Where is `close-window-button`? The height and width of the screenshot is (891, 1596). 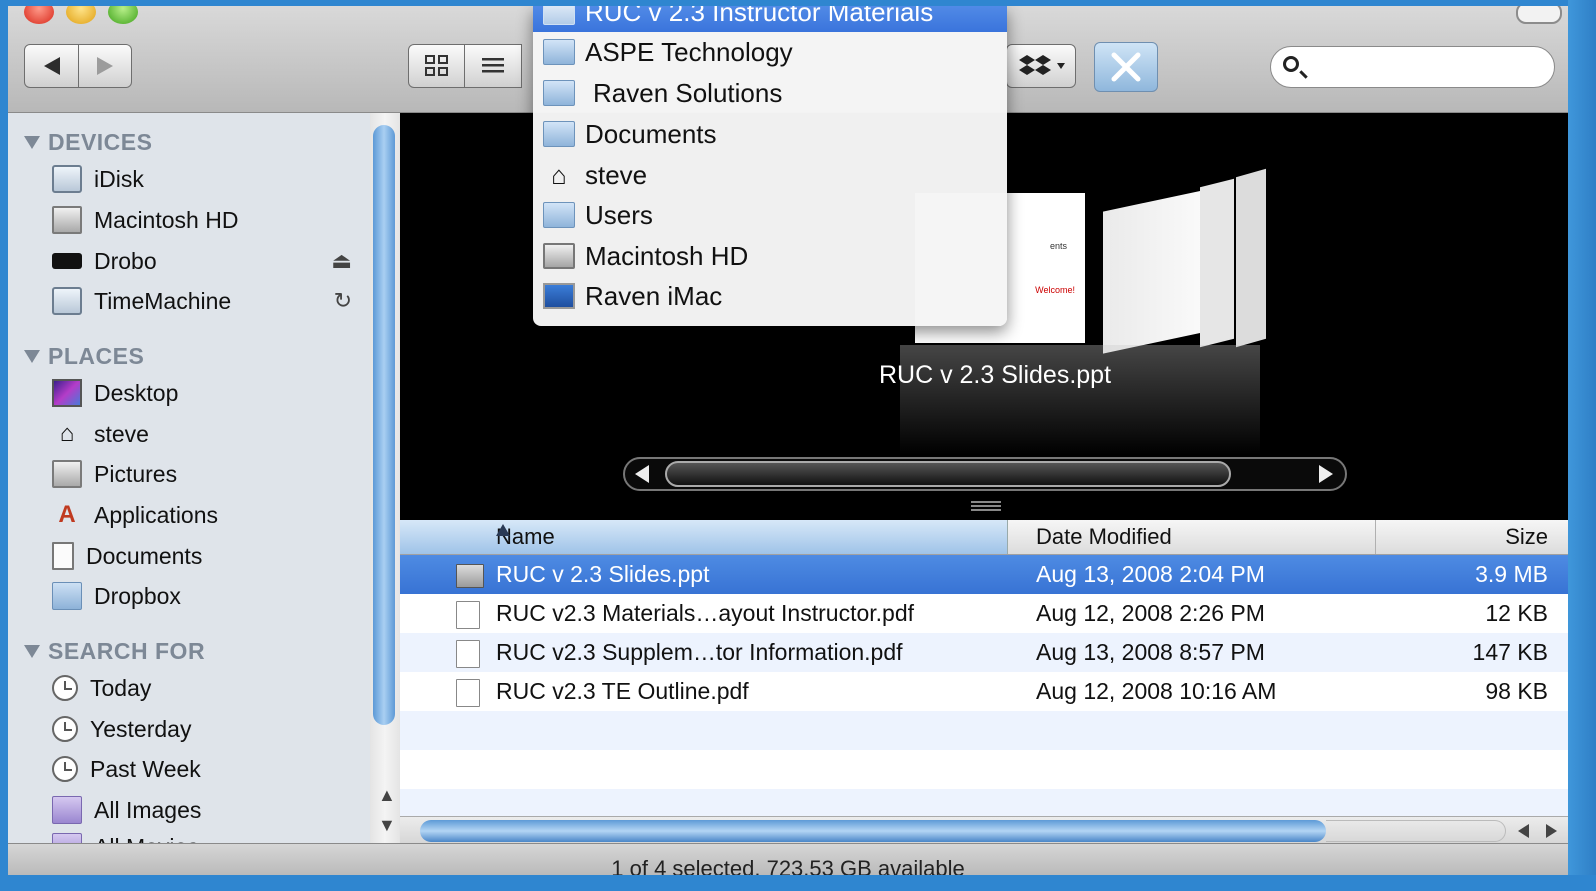 close-window-button is located at coordinates (39, 15).